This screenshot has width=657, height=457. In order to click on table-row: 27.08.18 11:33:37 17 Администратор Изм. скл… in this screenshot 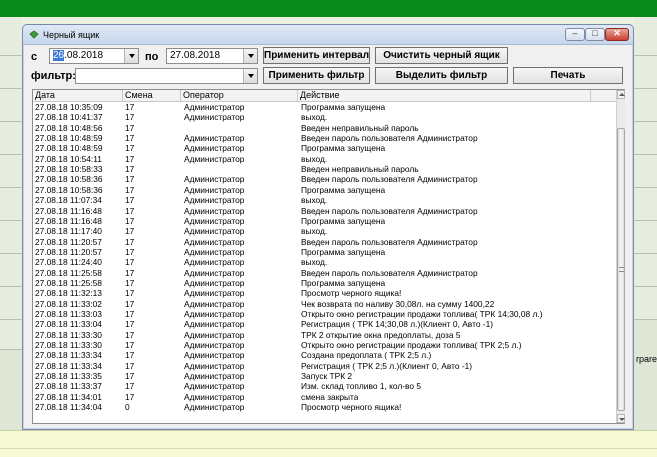, I will do `click(324, 386)`.